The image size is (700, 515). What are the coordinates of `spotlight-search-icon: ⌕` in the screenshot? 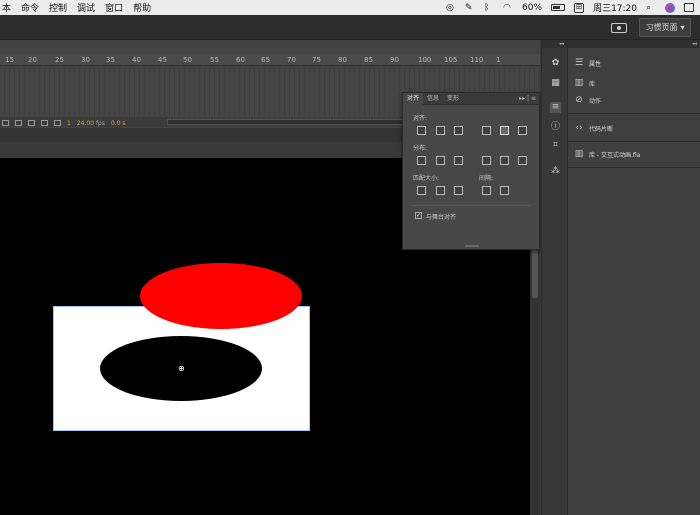 It's located at (651, 8).